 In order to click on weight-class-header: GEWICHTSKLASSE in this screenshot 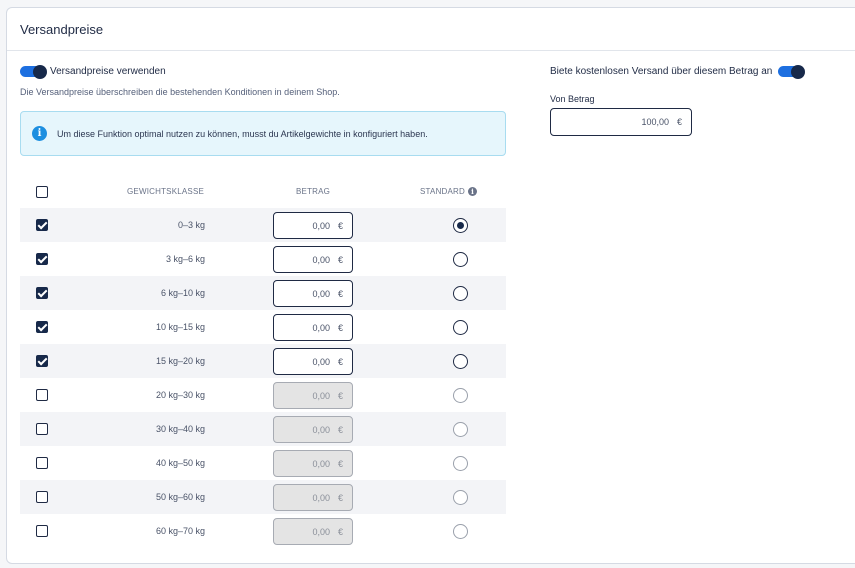, I will do `click(166, 191)`.